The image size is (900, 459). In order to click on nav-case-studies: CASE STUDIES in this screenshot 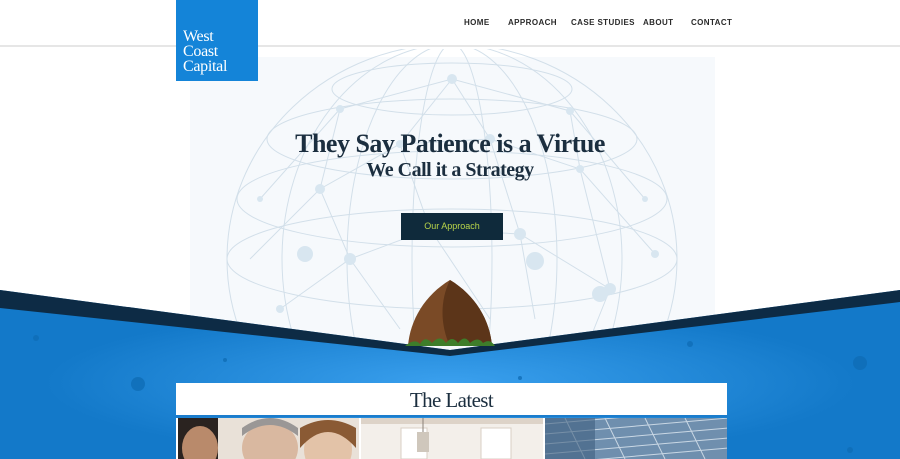, I will do `click(603, 22)`.